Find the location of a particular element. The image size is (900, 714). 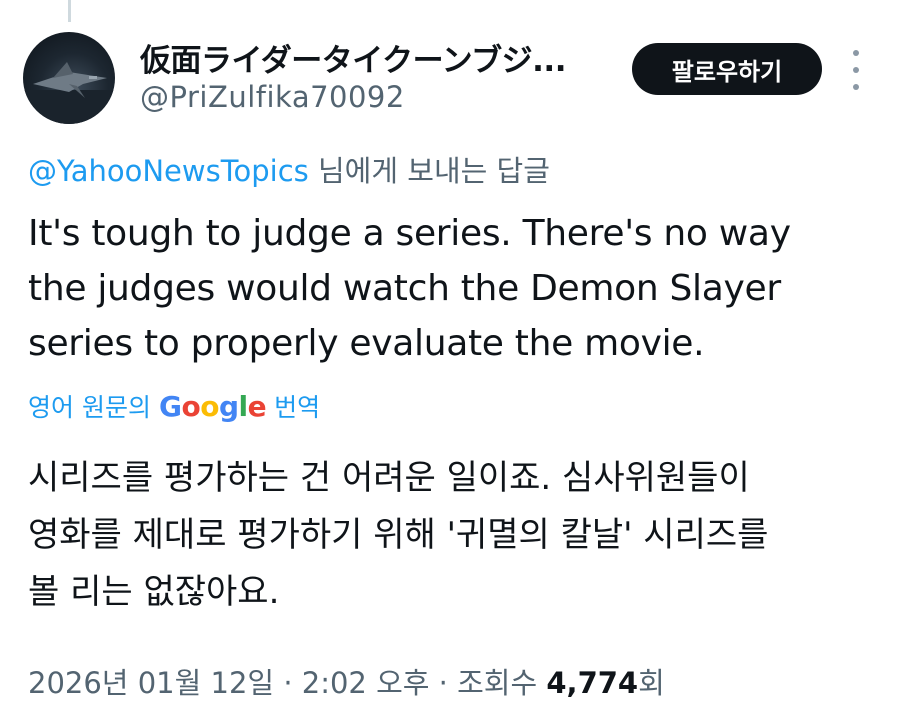

reply-mention-link: @YahooNewsTopics is located at coordinates (168, 171).